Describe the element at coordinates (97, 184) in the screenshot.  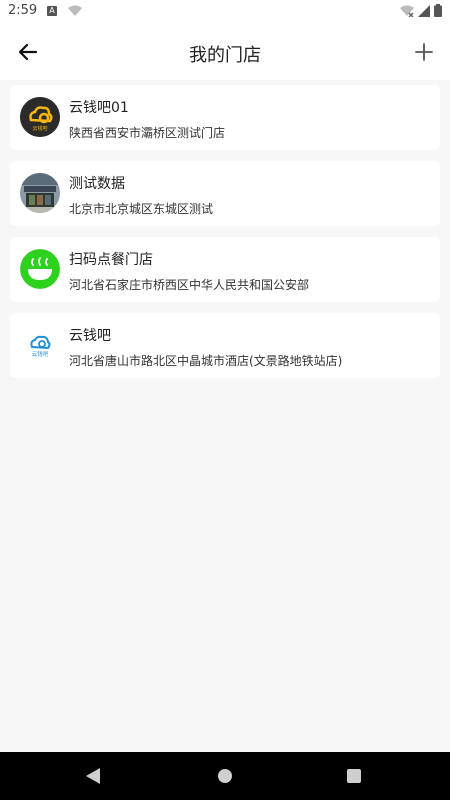
I see `store-name: 测试数据` at that location.